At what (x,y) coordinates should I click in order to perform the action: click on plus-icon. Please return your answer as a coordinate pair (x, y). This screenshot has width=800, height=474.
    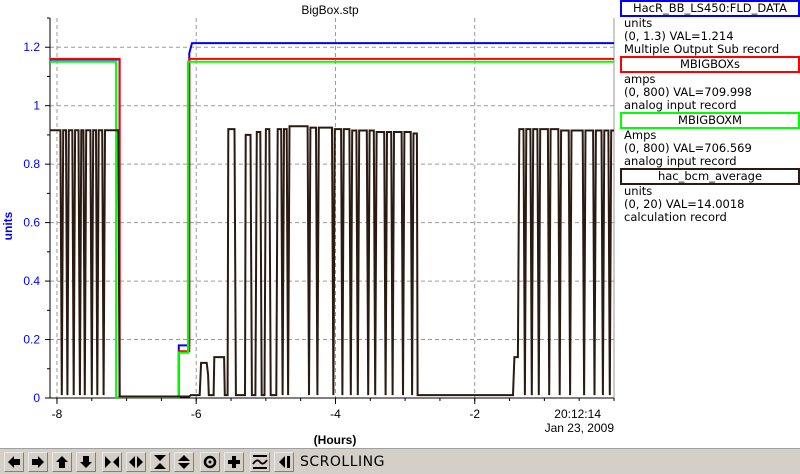
    Looking at the image, I should click on (234, 461).